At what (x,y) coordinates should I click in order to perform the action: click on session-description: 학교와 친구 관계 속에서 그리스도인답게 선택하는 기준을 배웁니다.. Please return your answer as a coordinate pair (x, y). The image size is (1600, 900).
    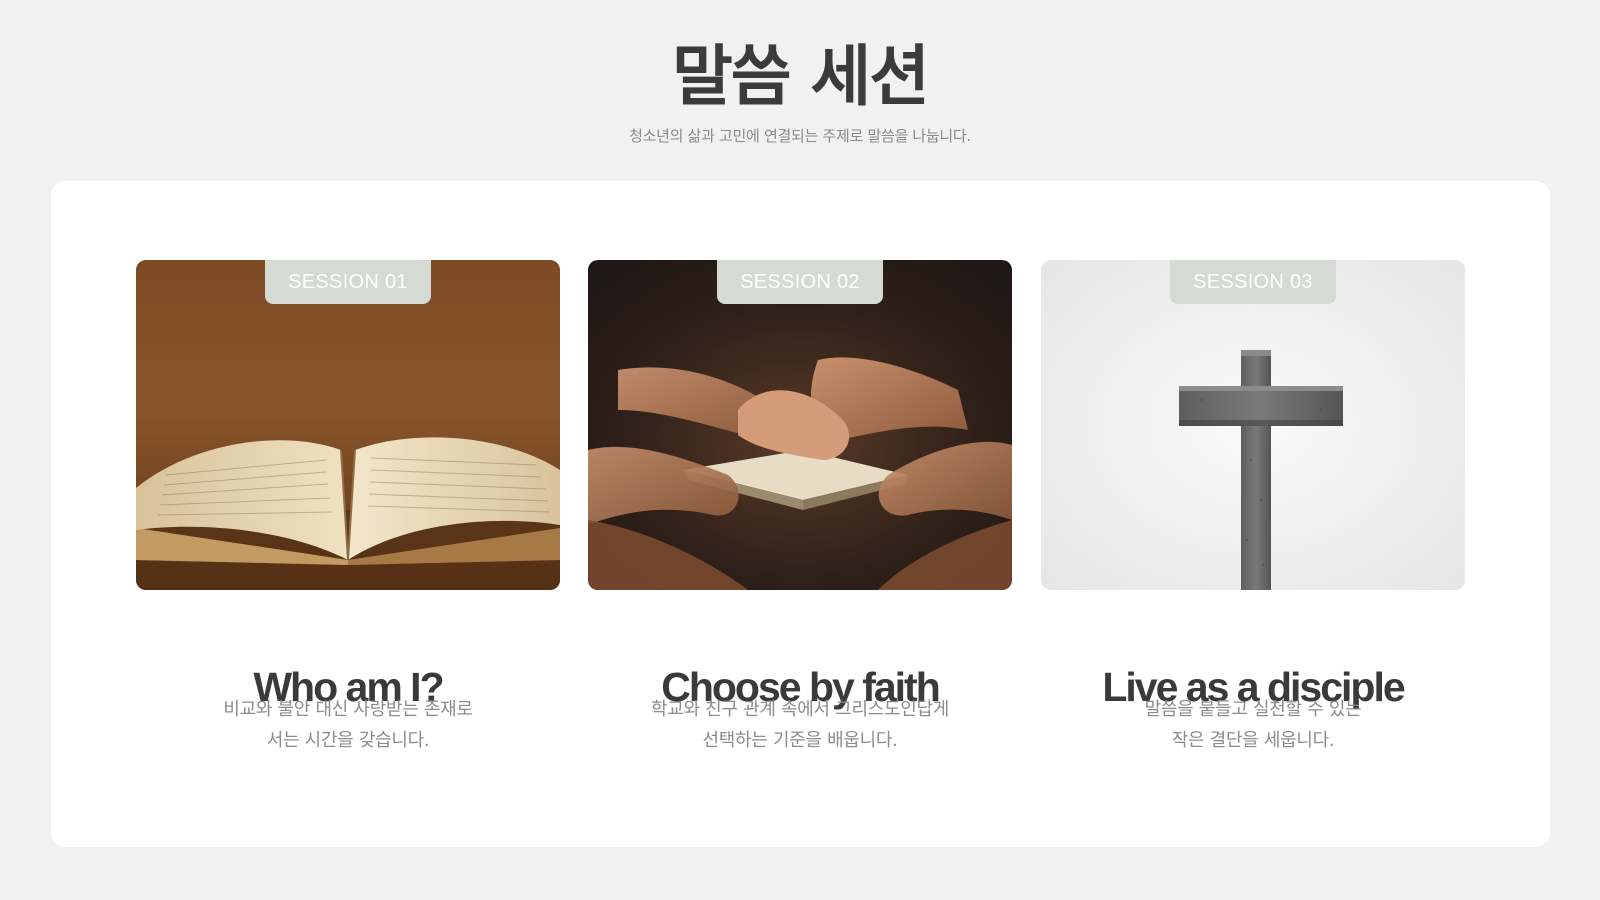
    Looking at the image, I should click on (800, 725).